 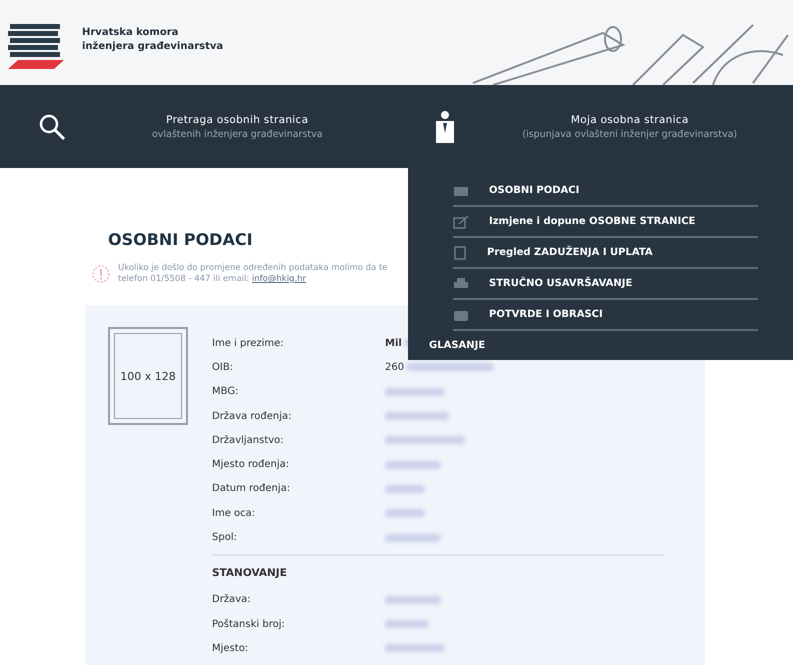 What do you see at coordinates (237, 134) in the screenshot?
I see `nav-subtitle: ovlaštenih inženjera građevinarstva` at bounding box center [237, 134].